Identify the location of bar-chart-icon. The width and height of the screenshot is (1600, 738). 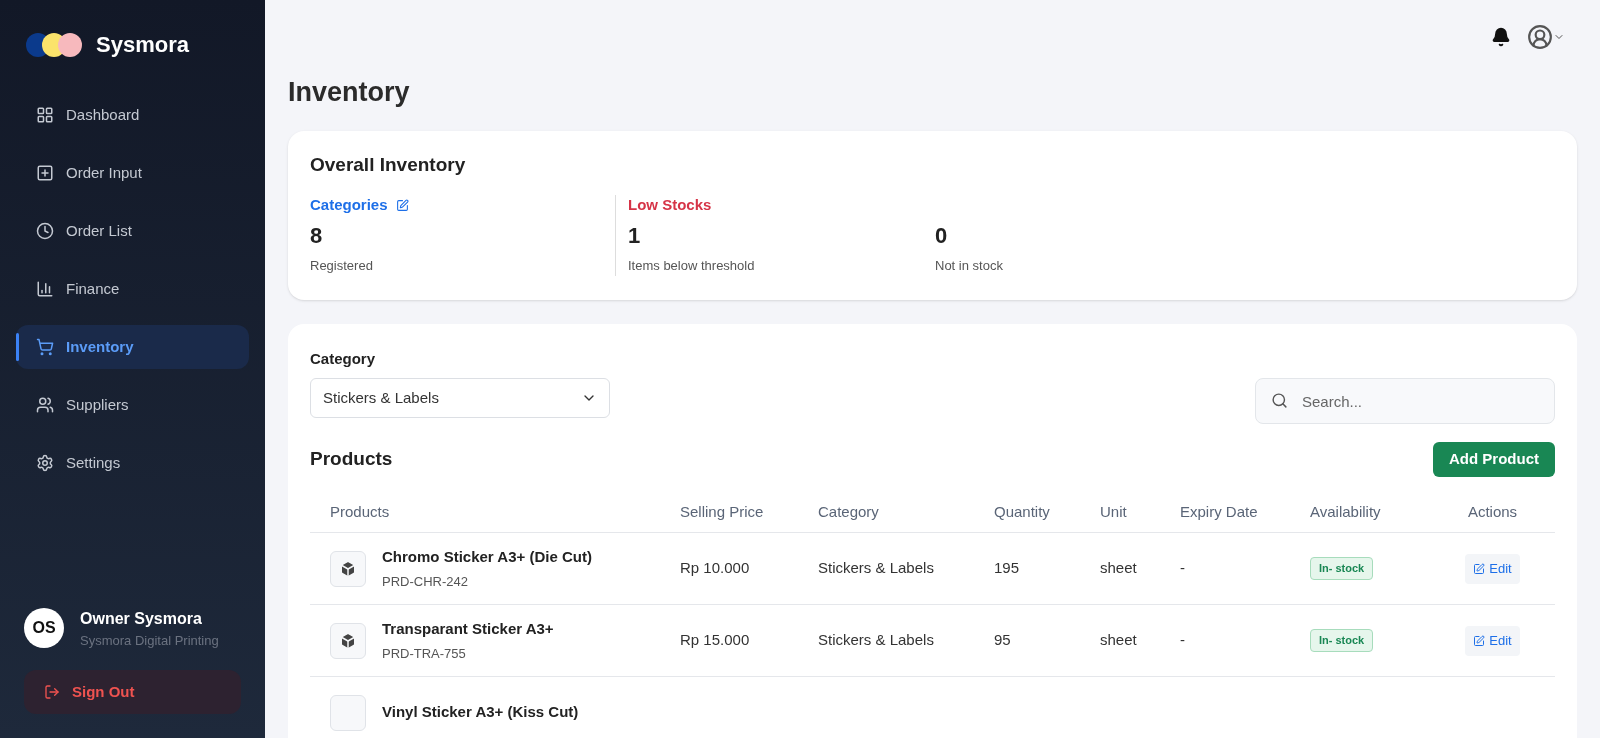
(45, 289).